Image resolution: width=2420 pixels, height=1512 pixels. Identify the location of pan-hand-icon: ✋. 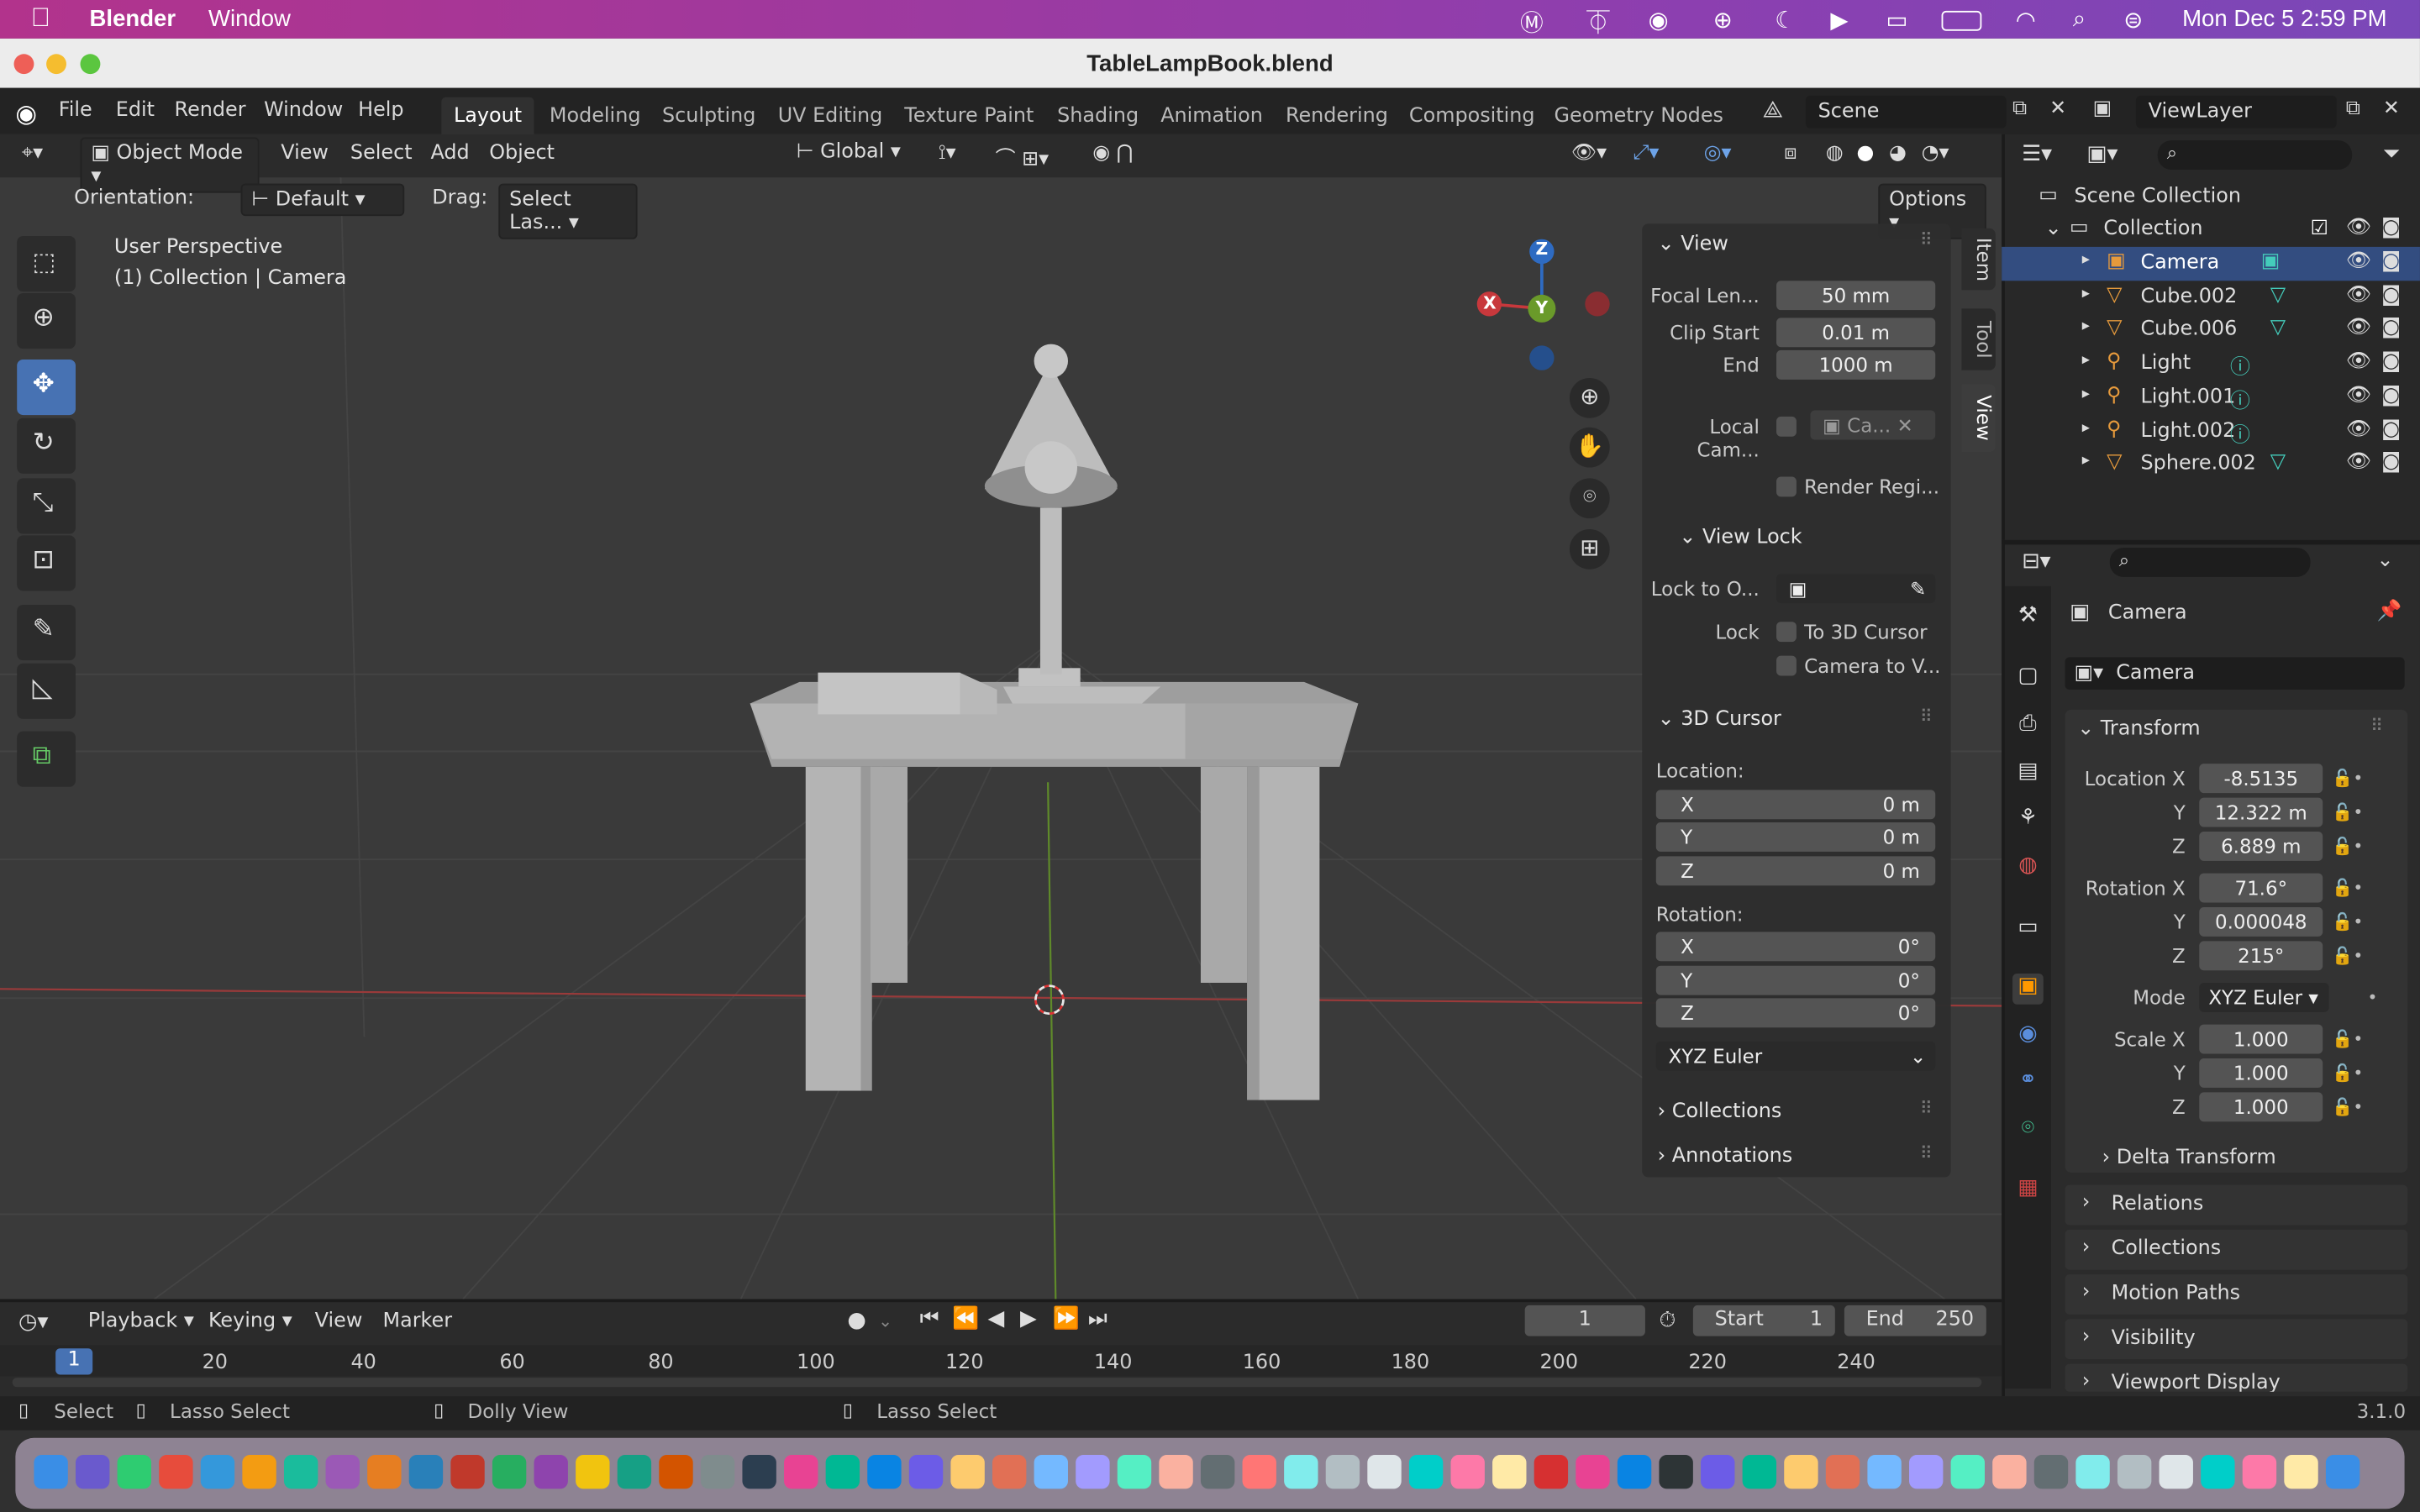
(1589, 447).